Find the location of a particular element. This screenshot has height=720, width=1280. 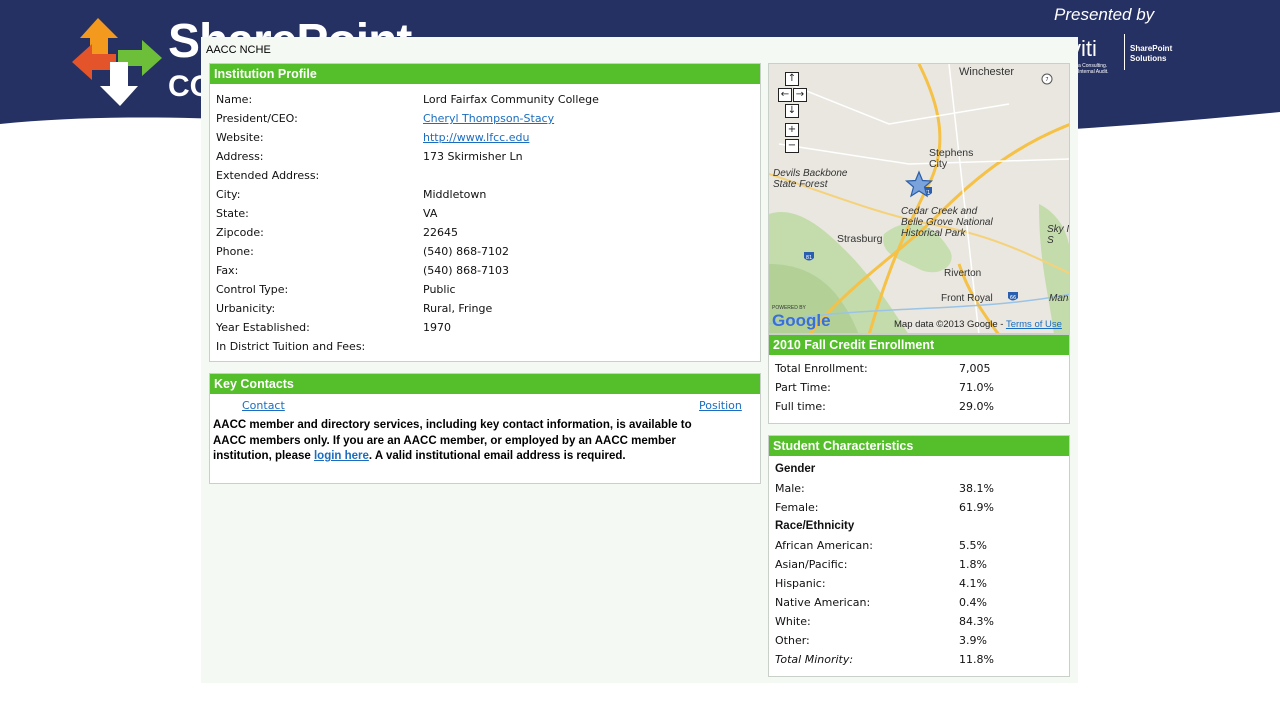

row-value: 7,005 is located at coordinates (975, 368).